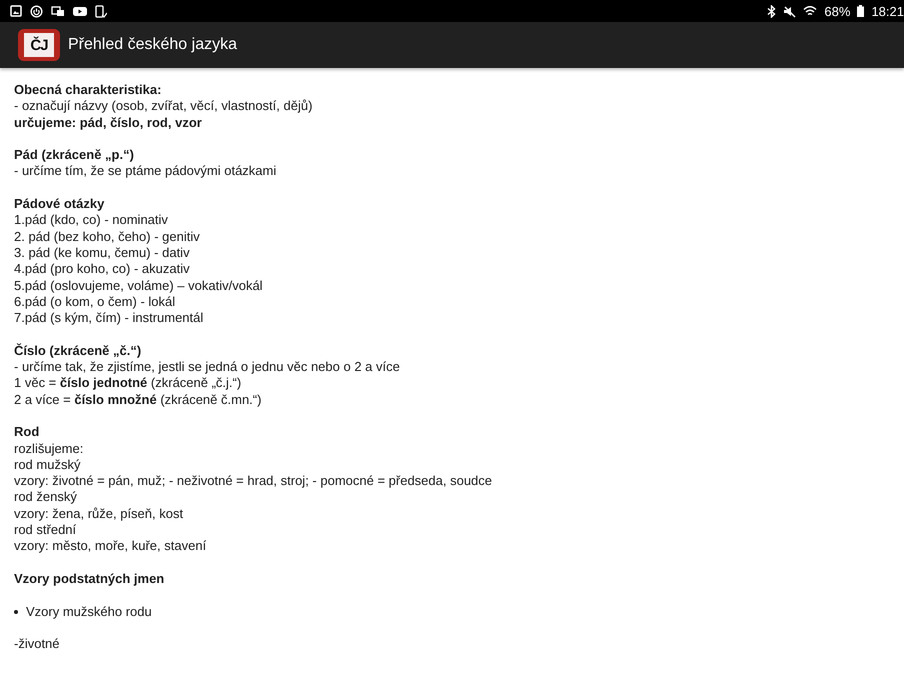 This screenshot has height=693, width=904. What do you see at coordinates (58, 11) in the screenshot?
I see `screen-icon` at bounding box center [58, 11].